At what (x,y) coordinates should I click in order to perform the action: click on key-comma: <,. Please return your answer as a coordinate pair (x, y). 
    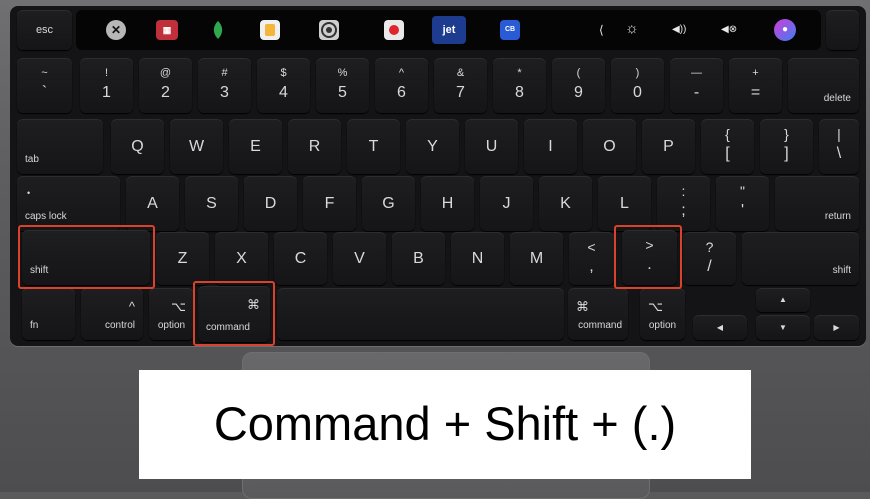
    Looking at the image, I should click on (591, 258).